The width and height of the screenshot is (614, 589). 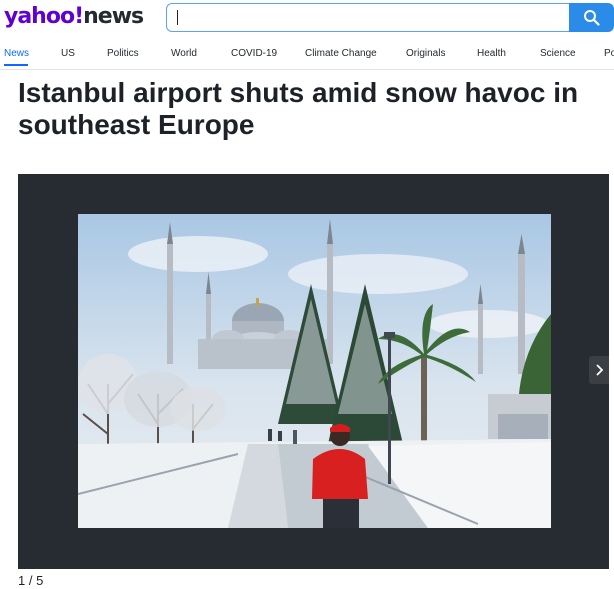 I want to click on chevron-right-icon, so click(x=600, y=370).